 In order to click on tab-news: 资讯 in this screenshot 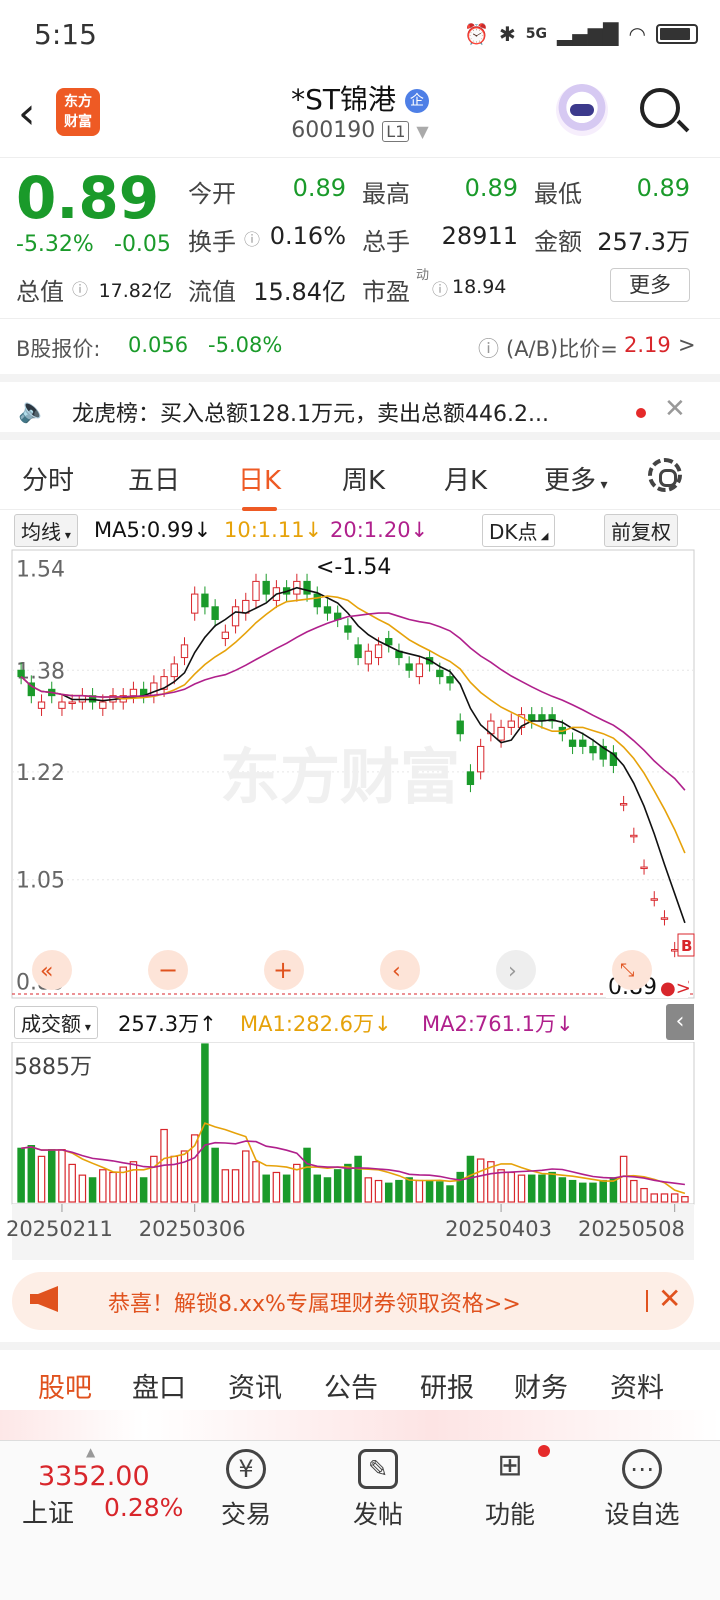, I will do `click(255, 1385)`.